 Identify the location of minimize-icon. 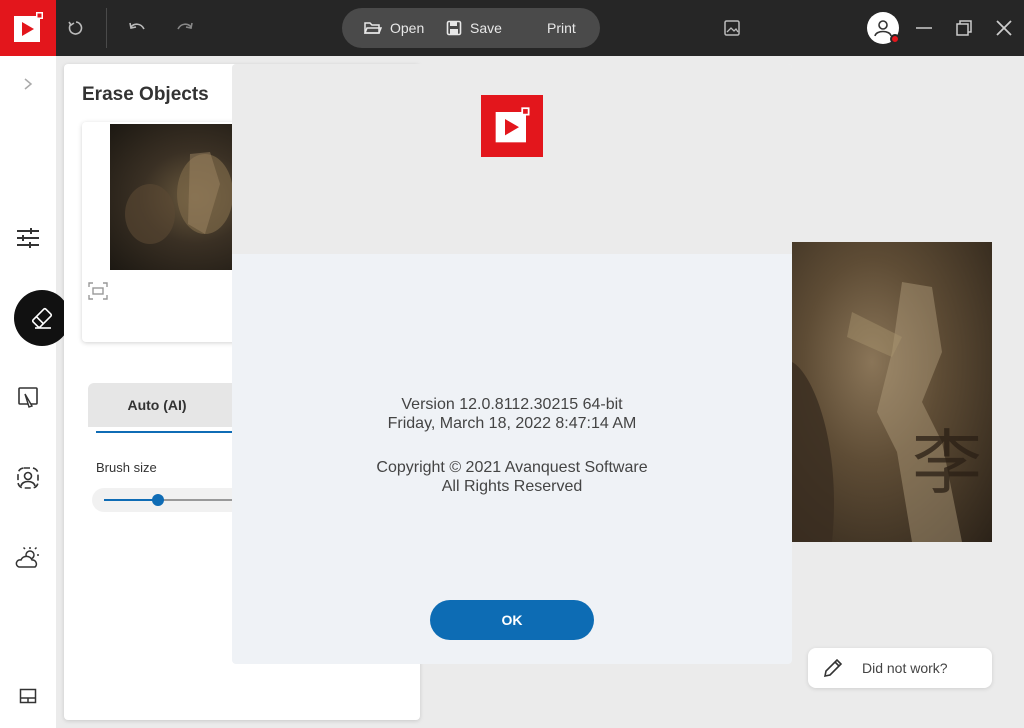
(924, 28).